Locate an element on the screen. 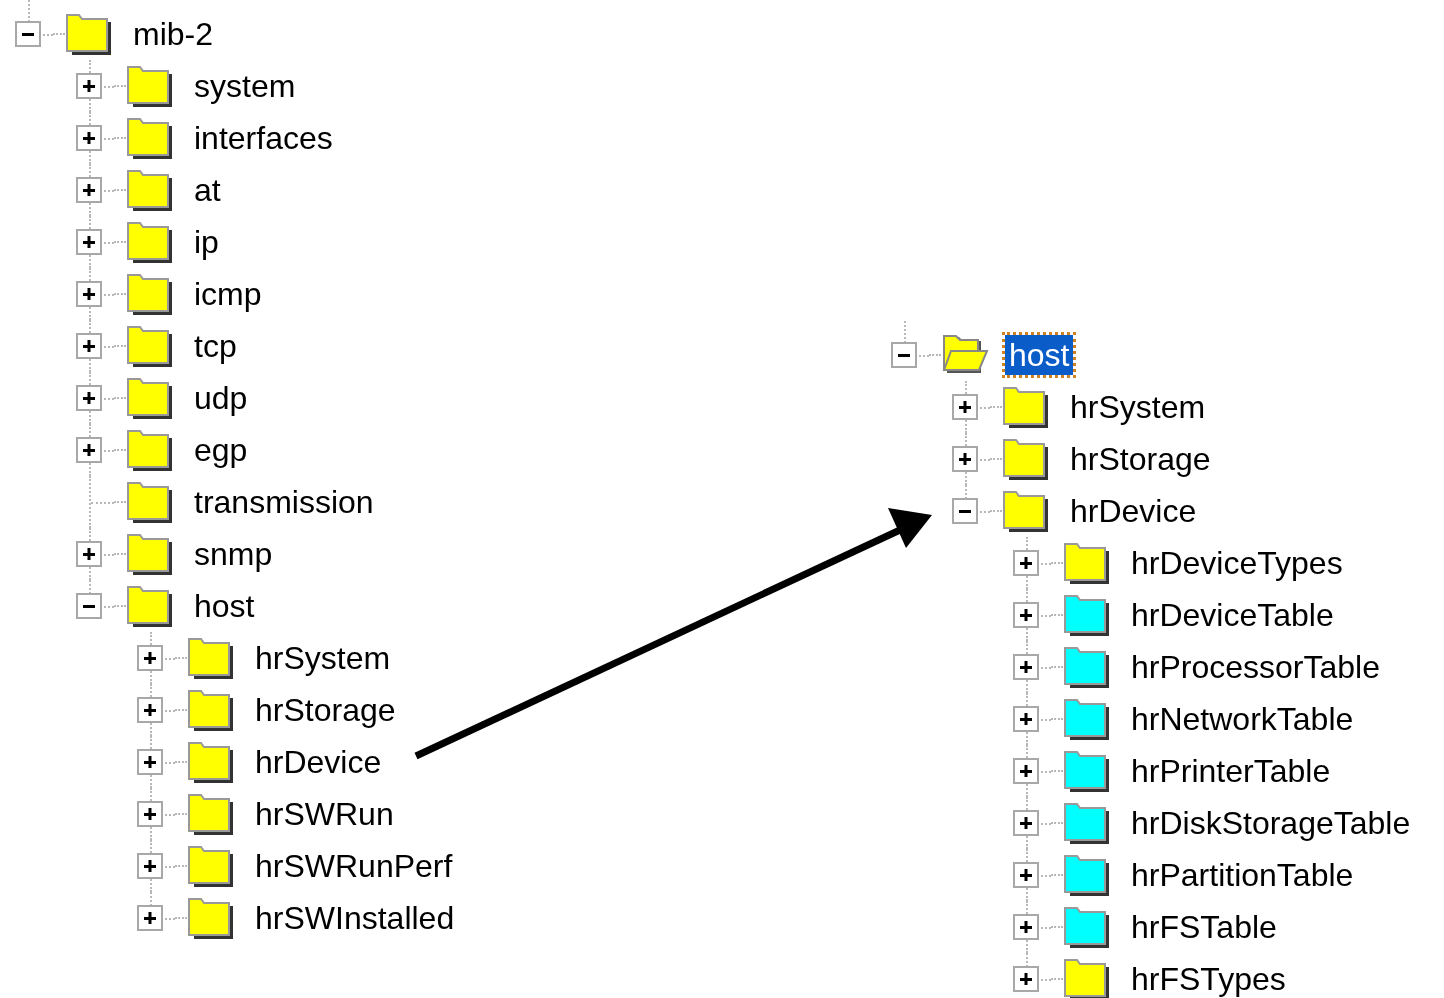 Image resolution: width=1444 pixels, height=998 pixels. tree-item: hrDeviceTable is located at coordinates (1232, 615).